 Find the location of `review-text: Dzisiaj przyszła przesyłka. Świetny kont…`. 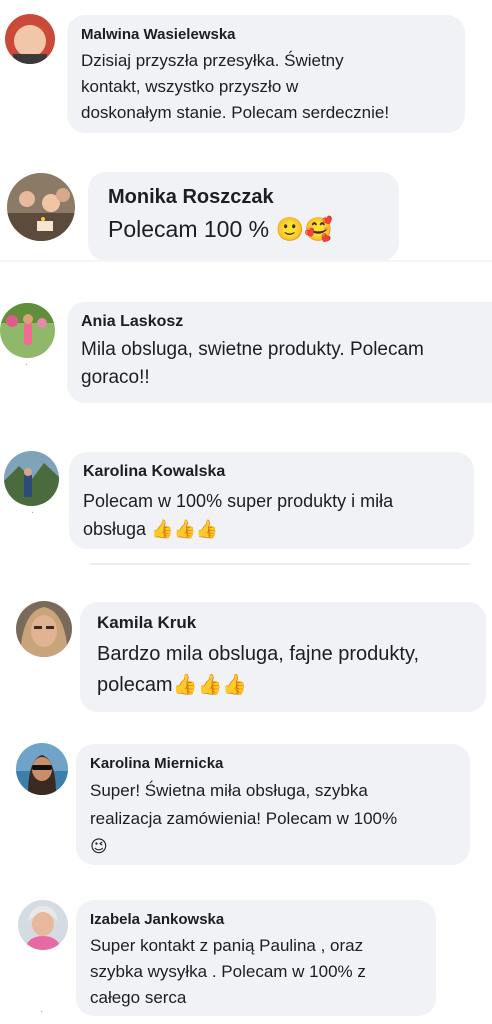

review-text: Dzisiaj przyszła przesyłka. Świetny kont… is located at coordinates (235, 86).